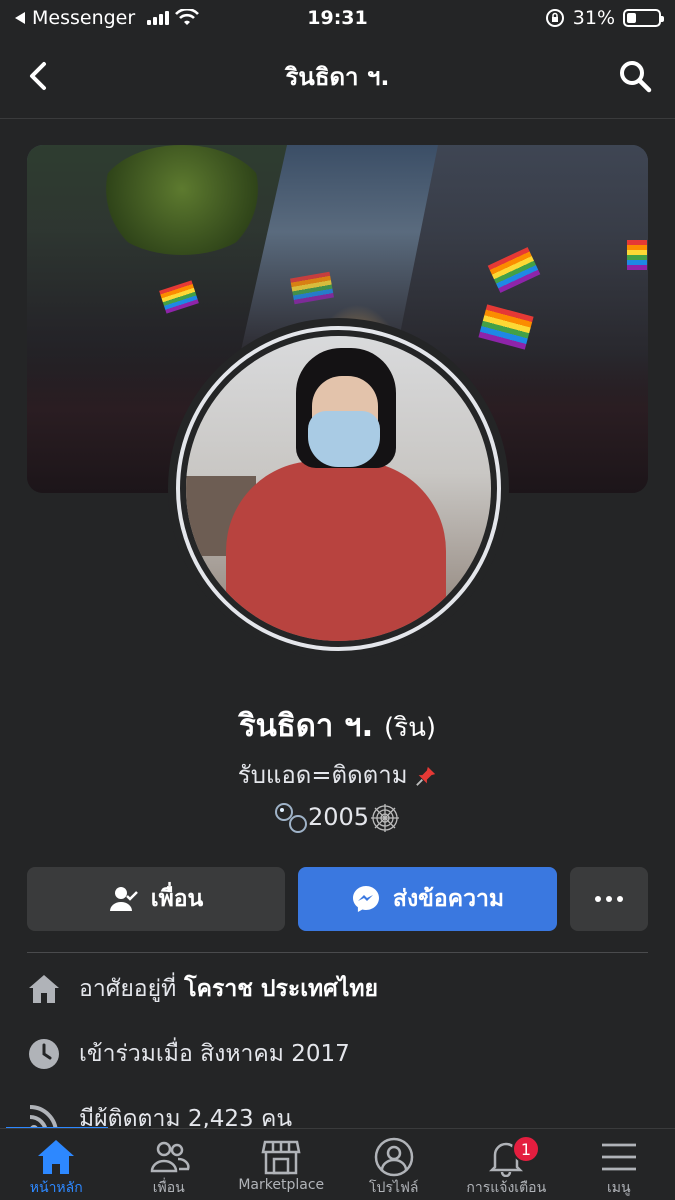  I want to click on tab-friends: เพื่อน, so click(169, 1164).